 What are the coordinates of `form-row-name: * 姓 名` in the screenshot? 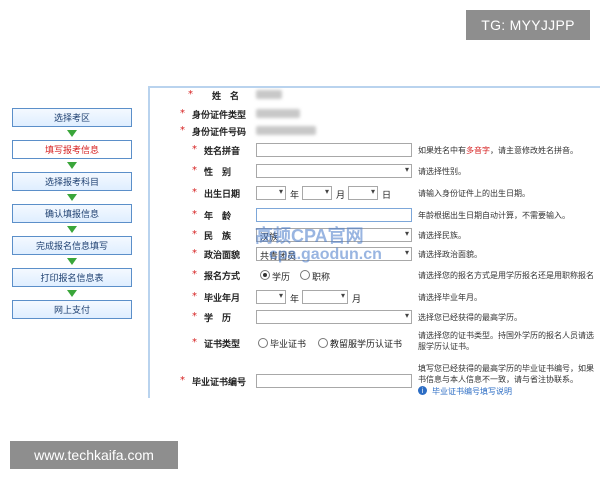 It's located at (375, 97).